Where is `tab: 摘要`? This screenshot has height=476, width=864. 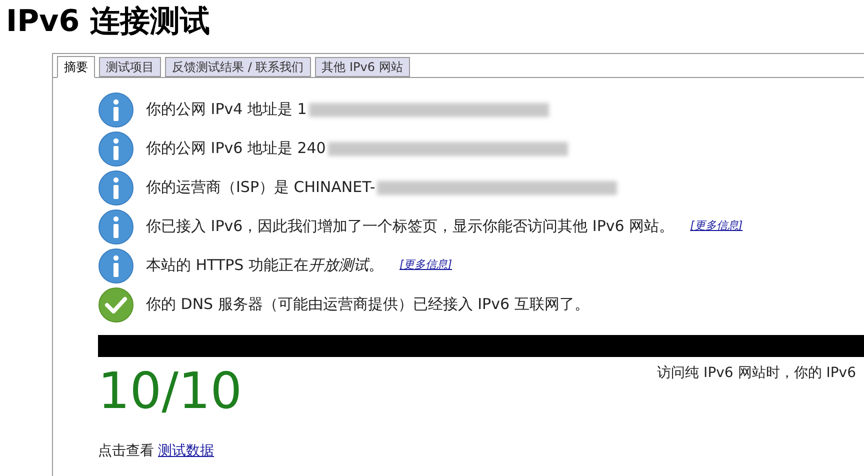
tab: 摘要 is located at coordinates (76, 67).